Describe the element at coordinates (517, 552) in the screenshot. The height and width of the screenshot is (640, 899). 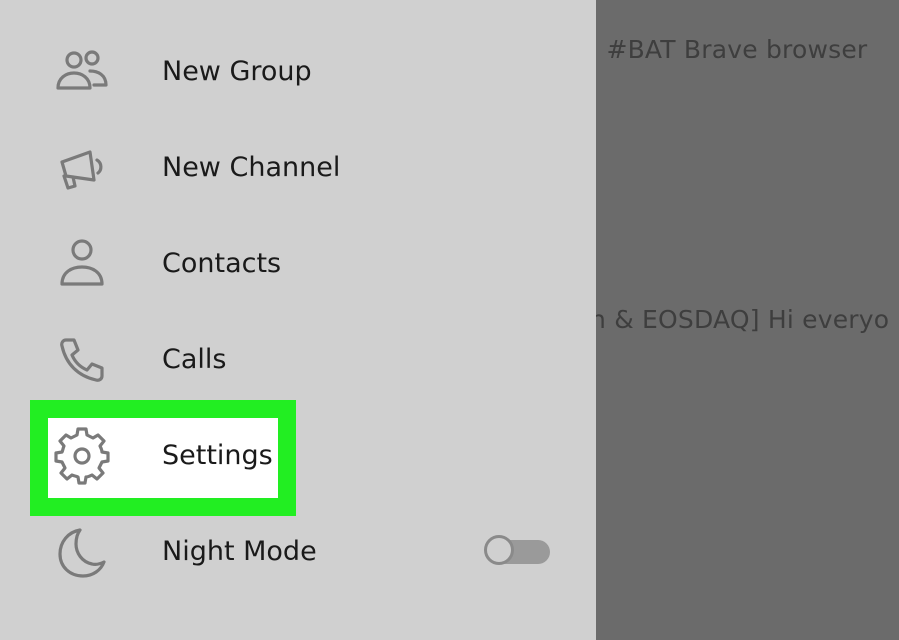
I see `night-mode-toggle` at that location.